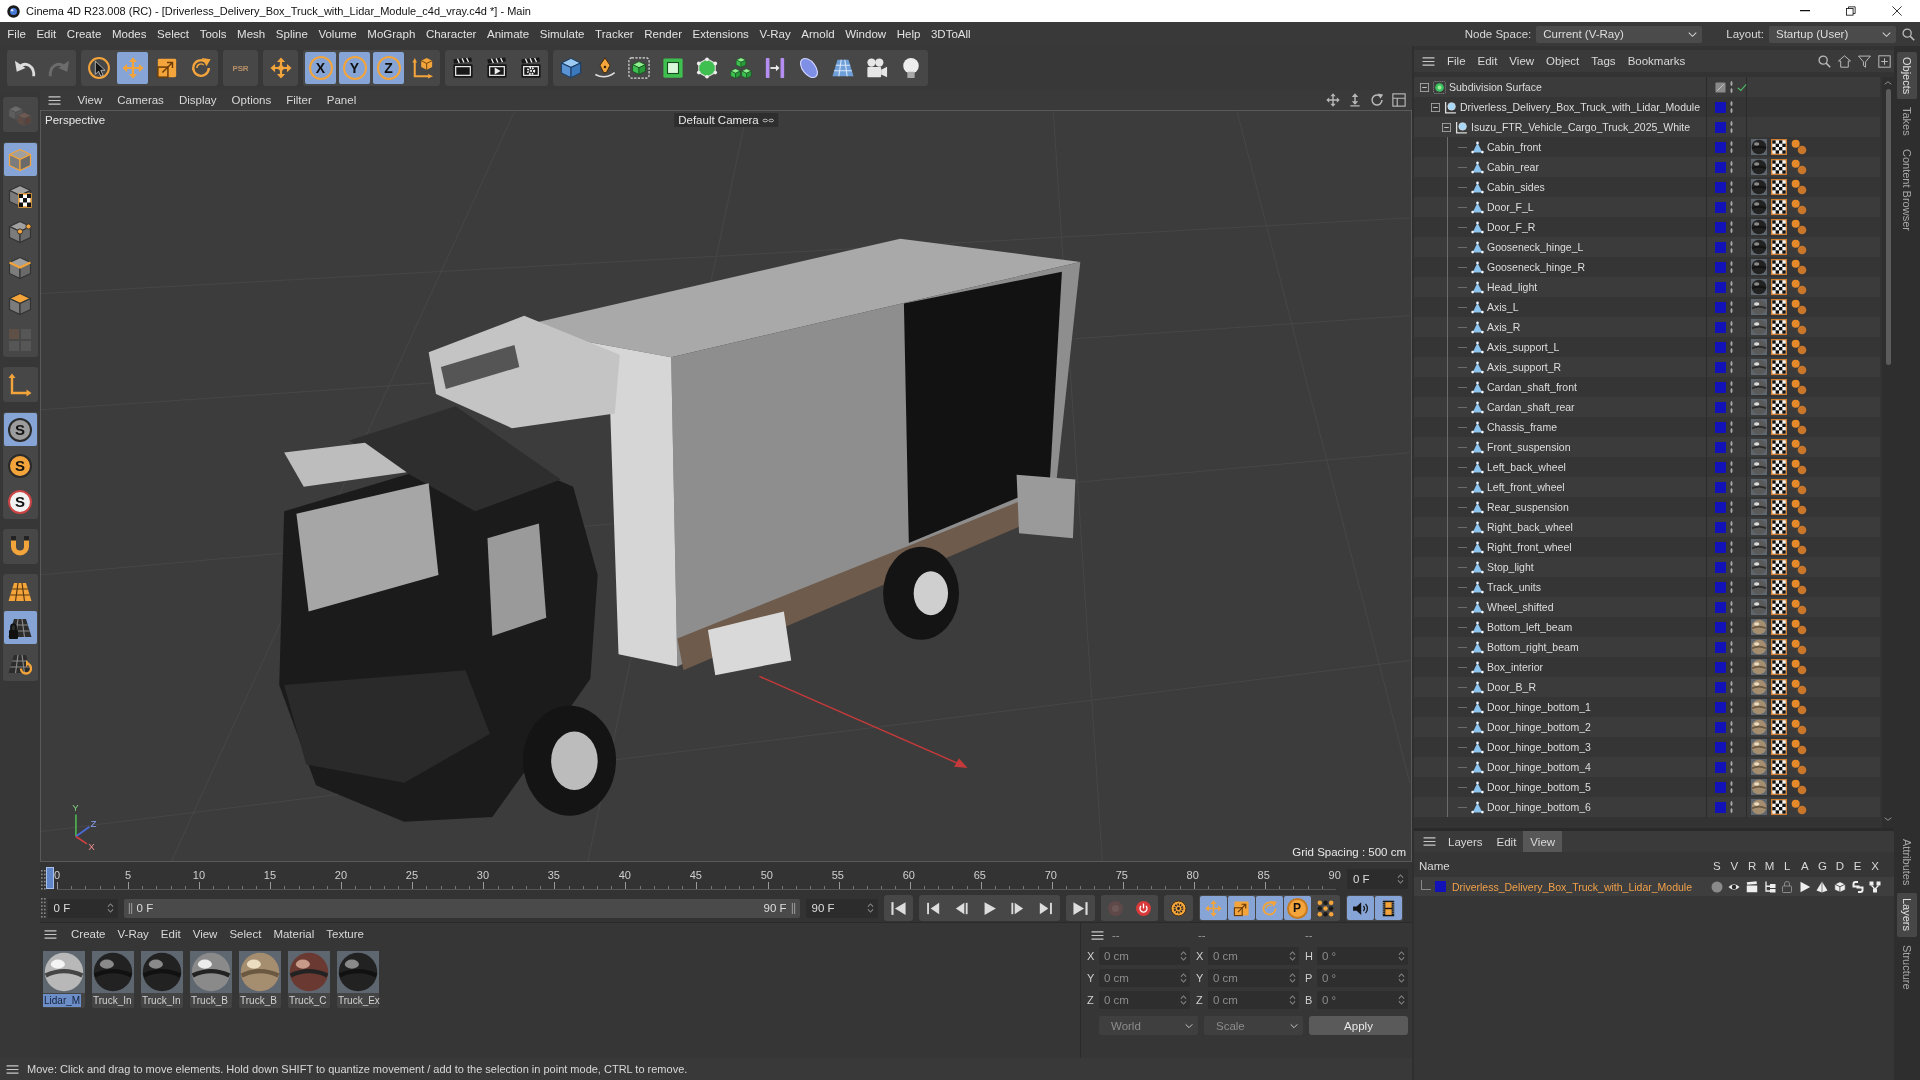 The width and height of the screenshot is (1920, 1080). Describe the element at coordinates (1875, 886) in the screenshot. I see `nodes-icon` at that location.